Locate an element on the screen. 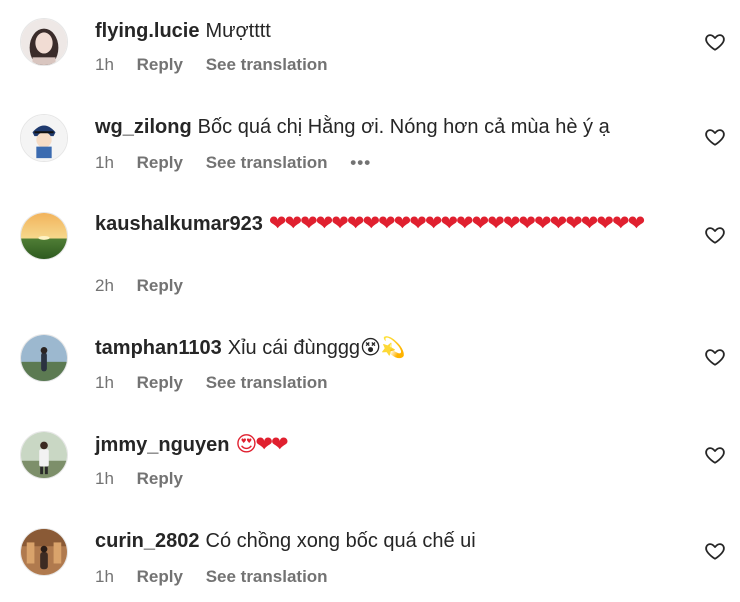 The height and width of the screenshot is (602, 740). comment-meta: 1h Reply is located at coordinates (148, 479).